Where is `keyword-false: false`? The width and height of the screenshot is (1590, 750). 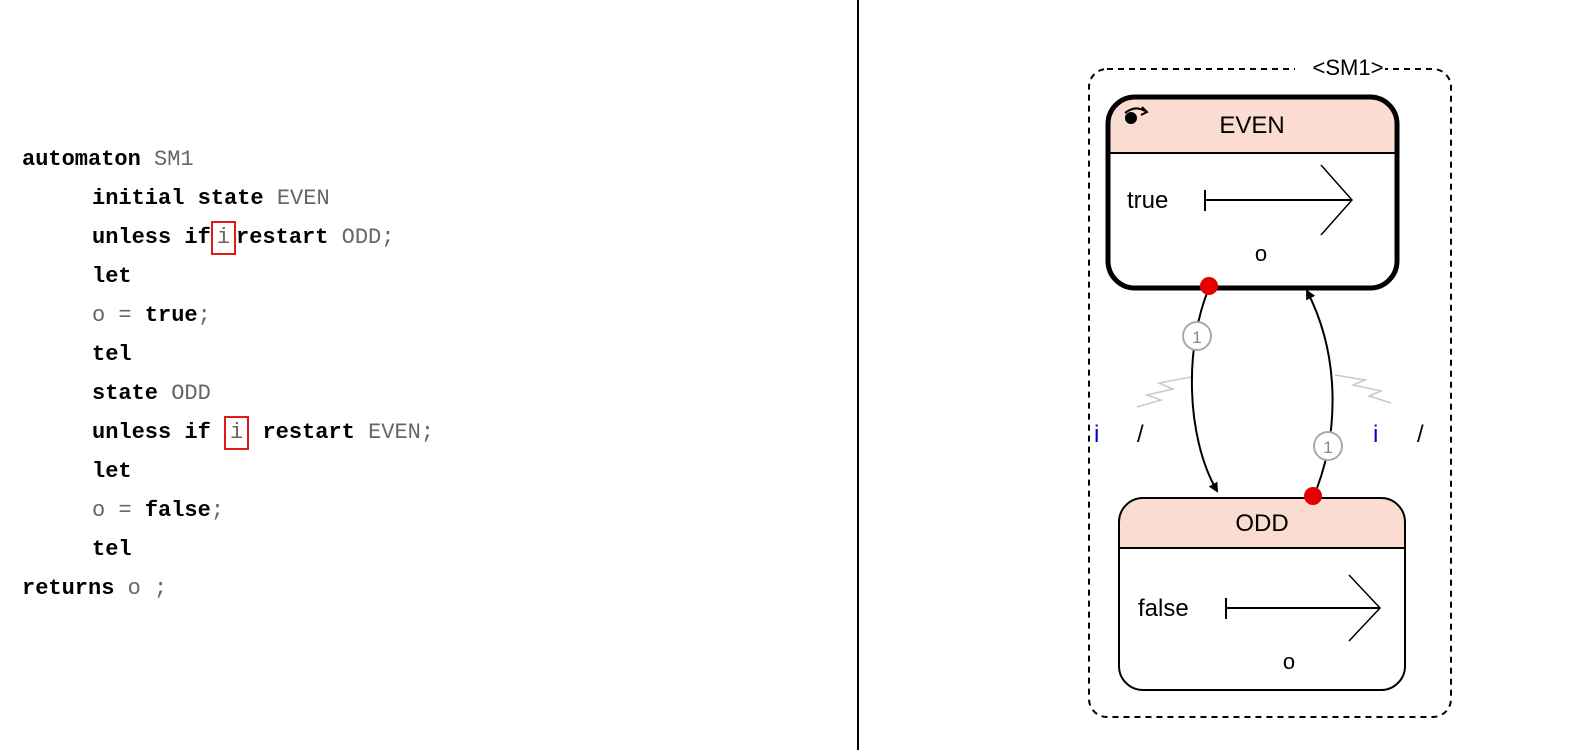 keyword-false: false is located at coordinates (177, 510).